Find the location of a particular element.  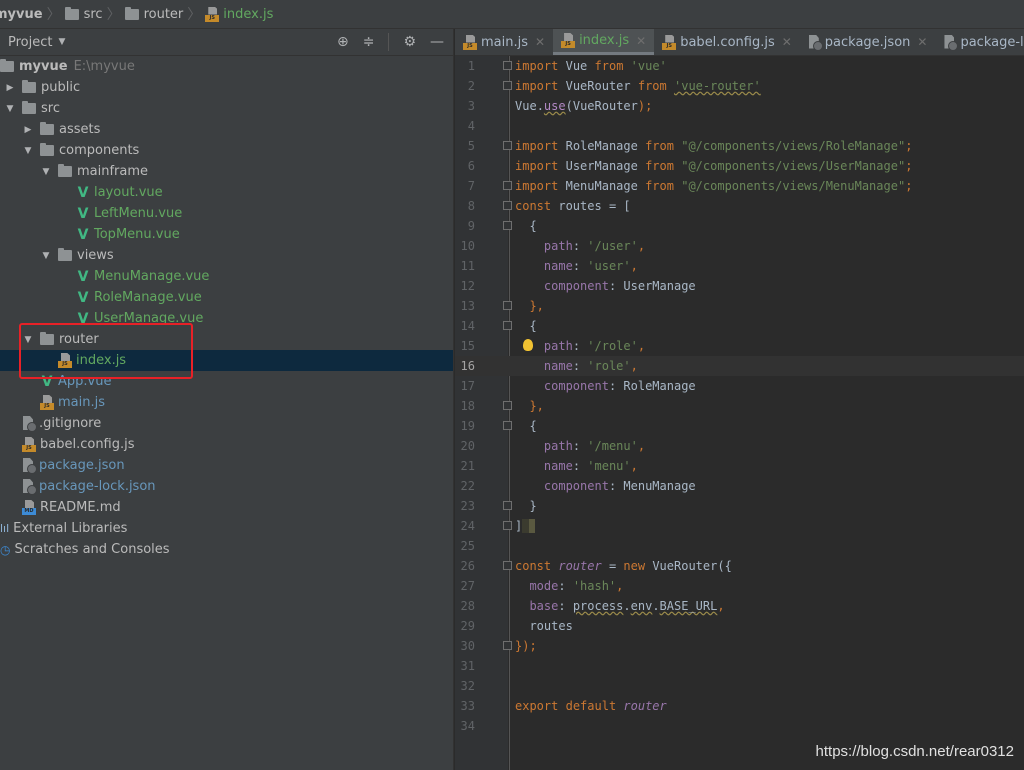

code-line: 11 name: 'user', is located at coordinates (739, 266).